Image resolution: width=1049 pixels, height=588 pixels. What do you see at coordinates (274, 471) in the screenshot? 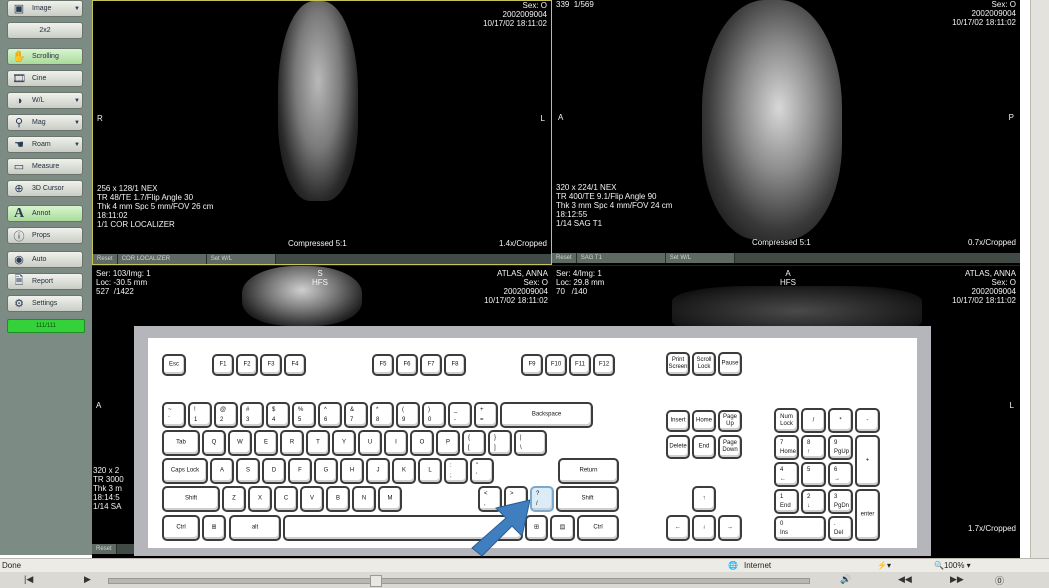
I see `key-d: D` at bounding box center [274, 471].